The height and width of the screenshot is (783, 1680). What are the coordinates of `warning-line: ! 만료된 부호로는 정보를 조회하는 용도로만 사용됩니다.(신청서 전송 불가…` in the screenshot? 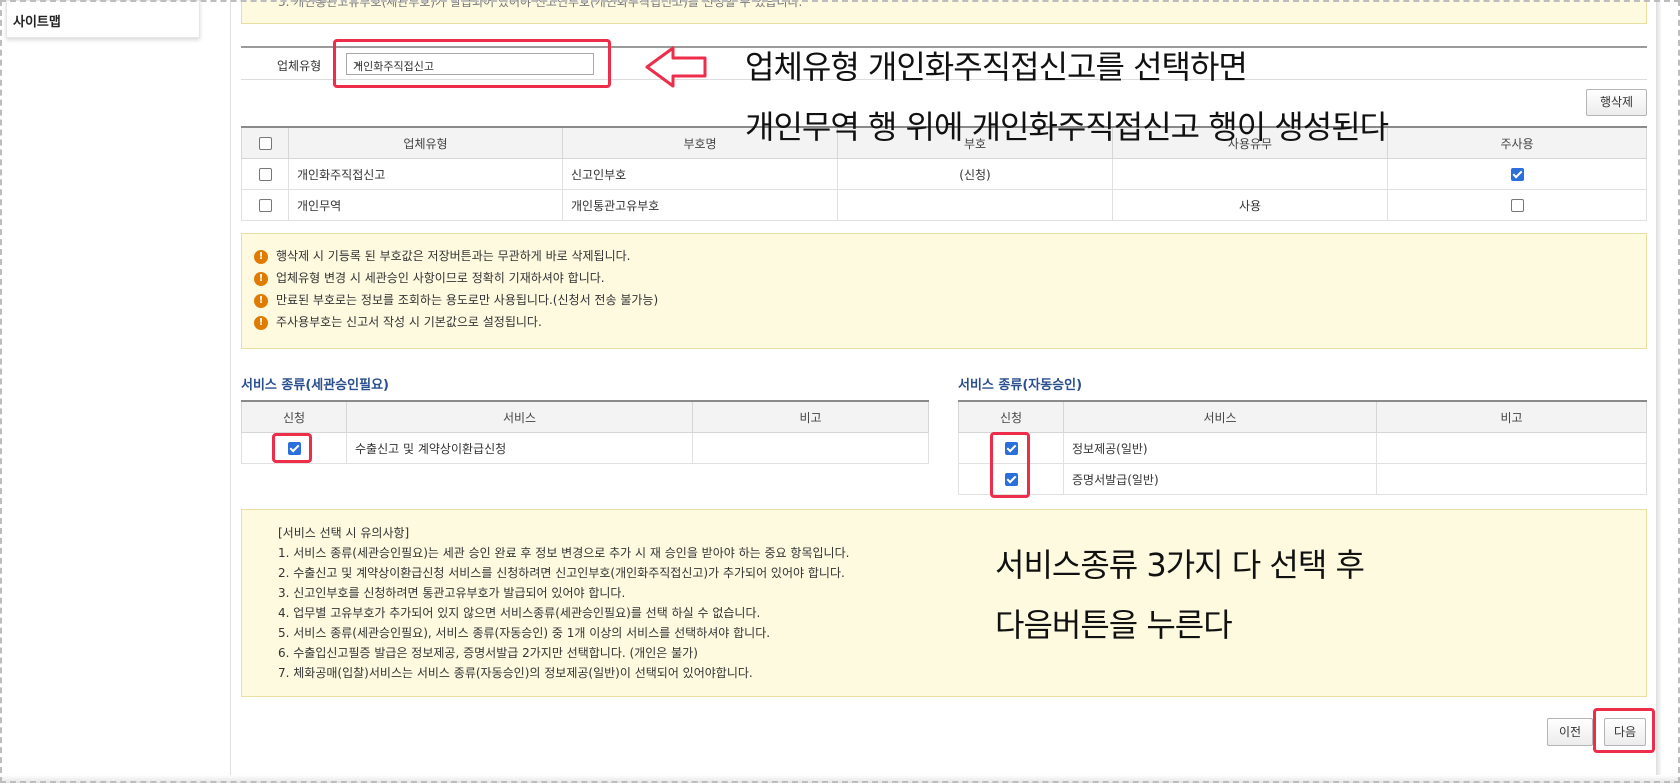 It's located at (456, 299).